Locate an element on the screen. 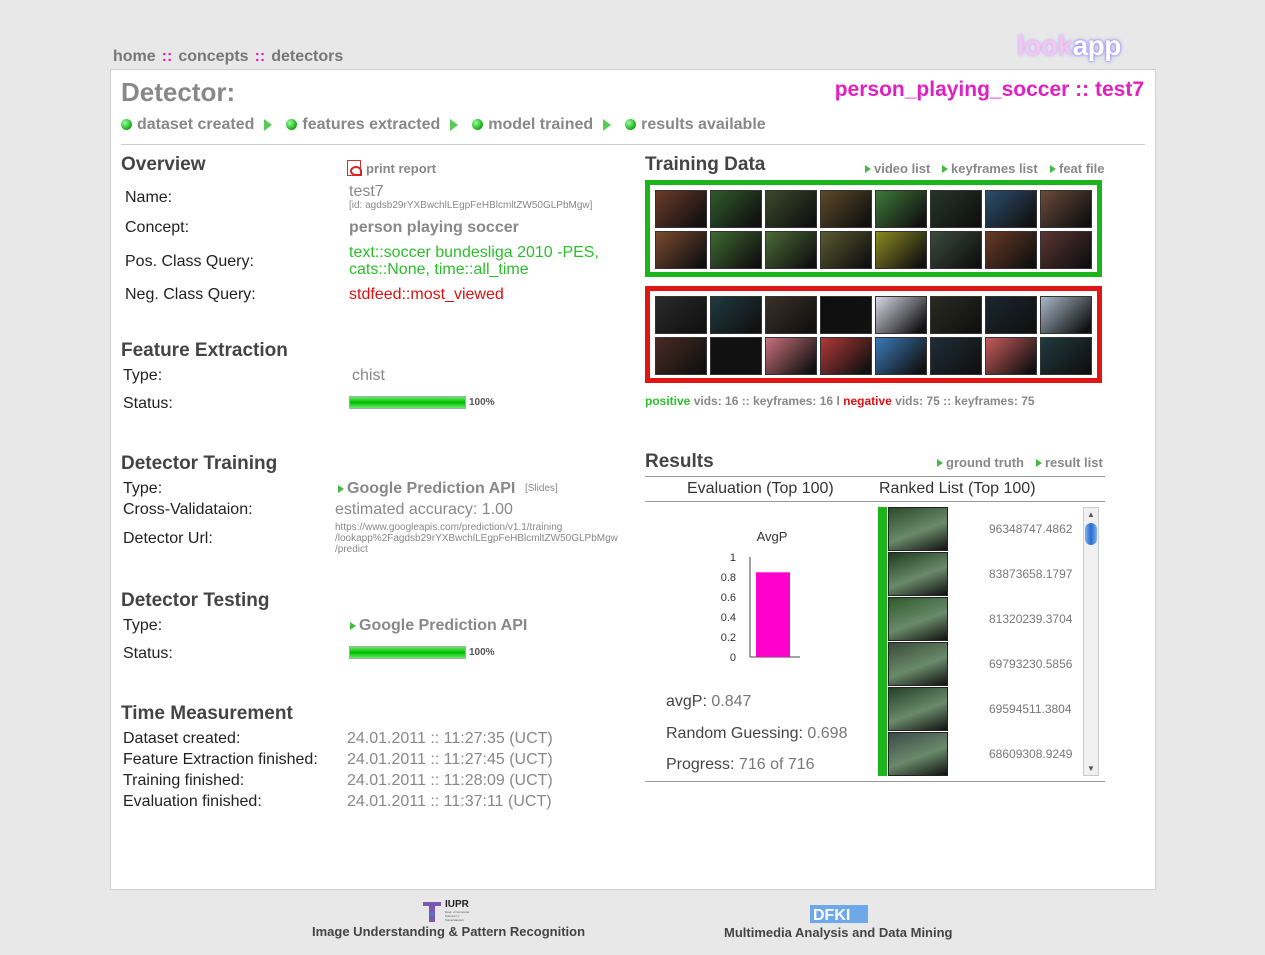 This screenshot has width=1265, height=955. negative-keyframes is located at coordinates (873, 334).